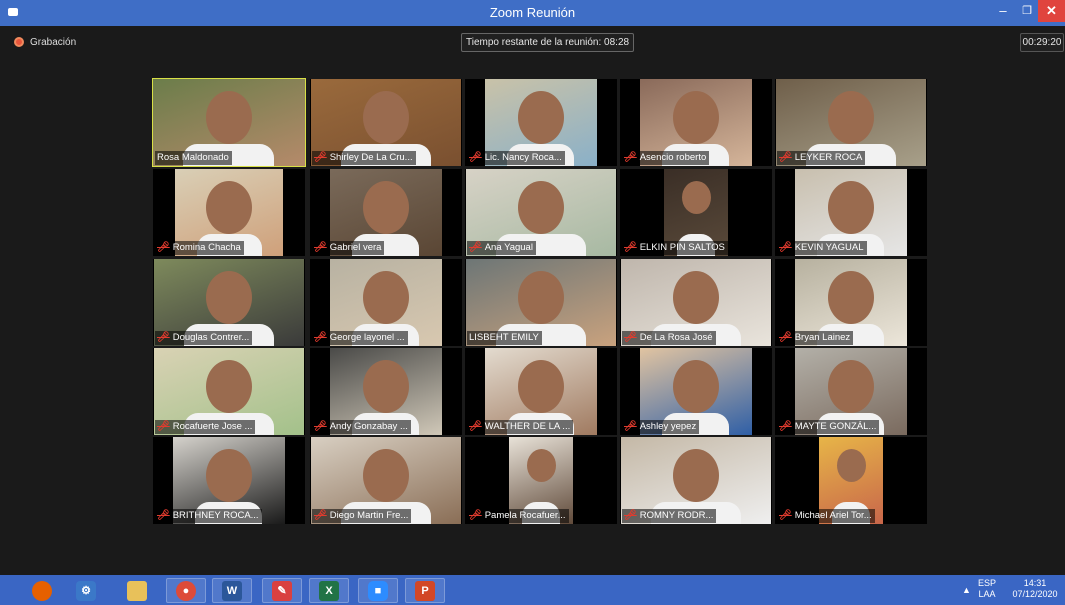 The width and height of the screenshot is (1065, 605). Describe the element at coordinates (682, 247) in the screenshot. I see `participant-name: ELKIN PIN SALTOS` at that location.